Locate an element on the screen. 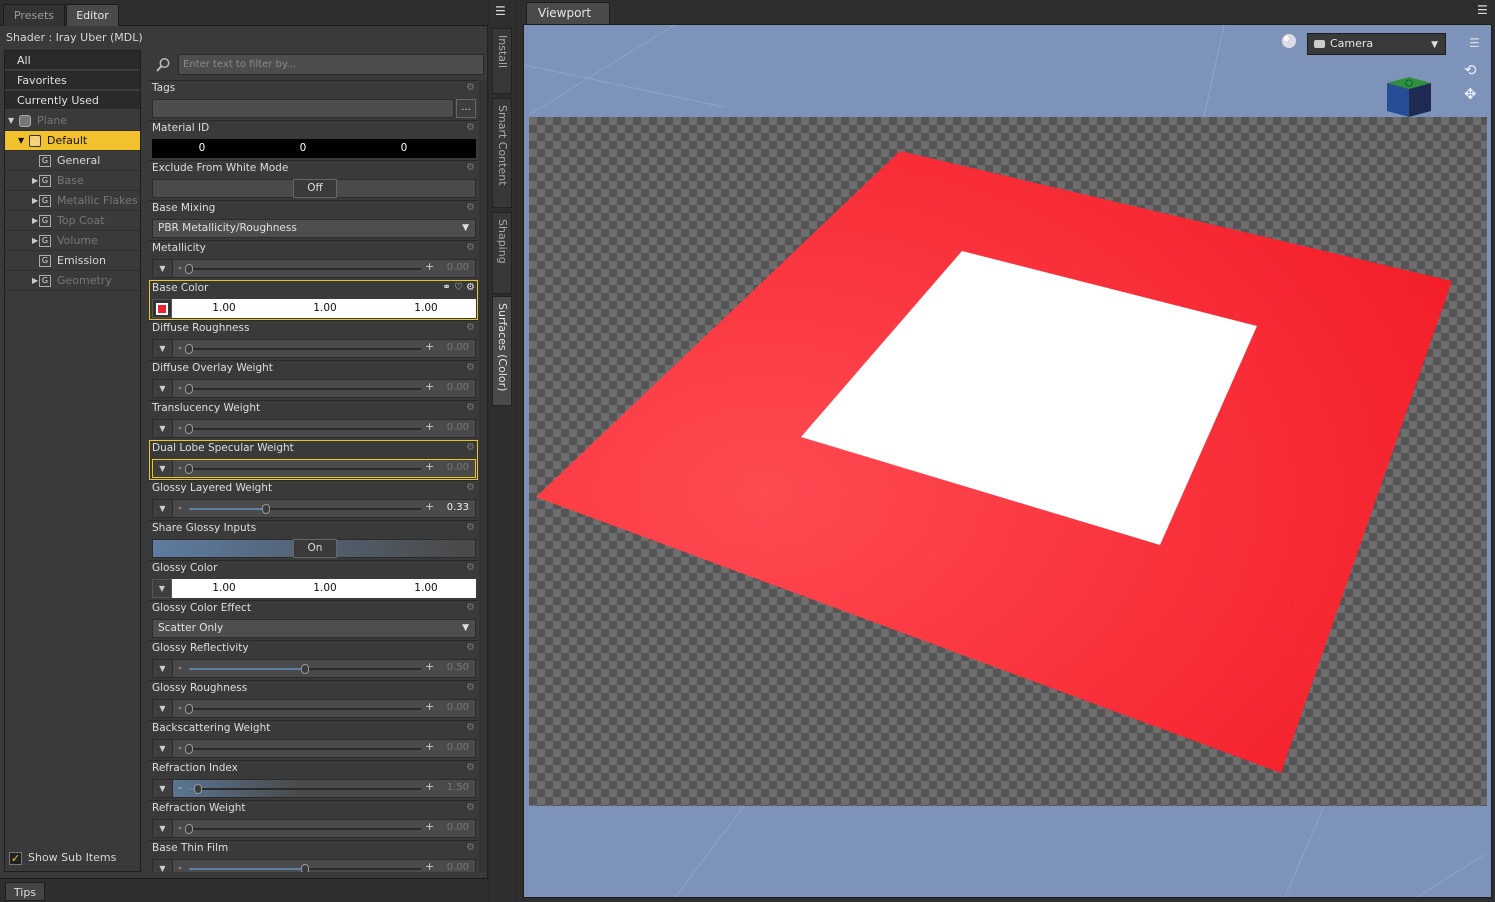 The image size is (1495, 902). filter-currently-used: Currently Used is located at coordinates (72, 100).